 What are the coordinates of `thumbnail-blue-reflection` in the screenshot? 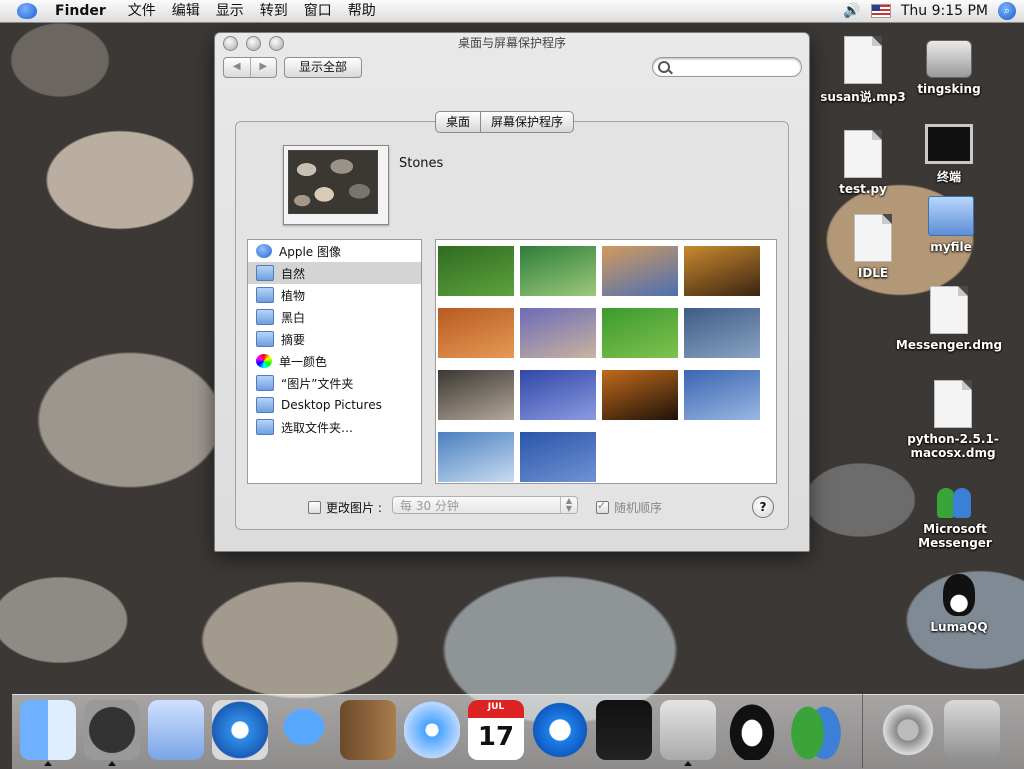 It's located at (722, 395).